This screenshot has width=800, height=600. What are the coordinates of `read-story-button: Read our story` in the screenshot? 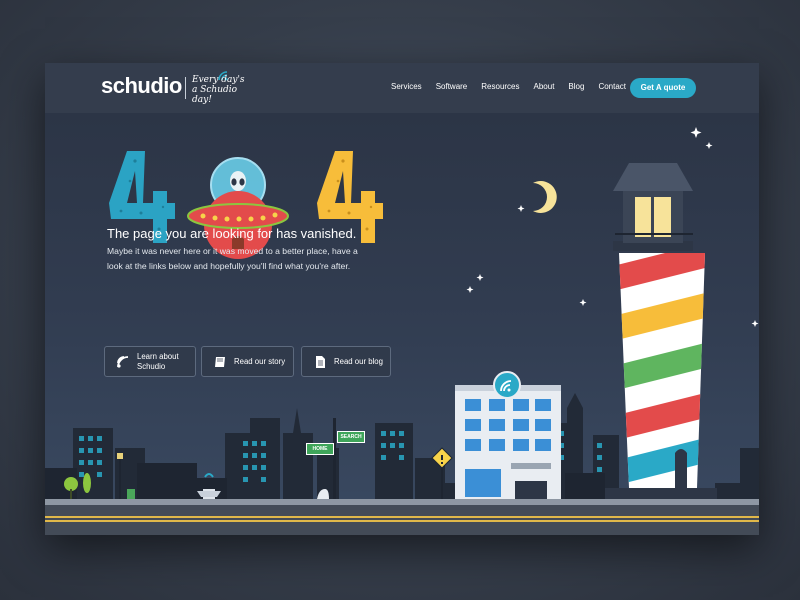 It's located at (247, 361).